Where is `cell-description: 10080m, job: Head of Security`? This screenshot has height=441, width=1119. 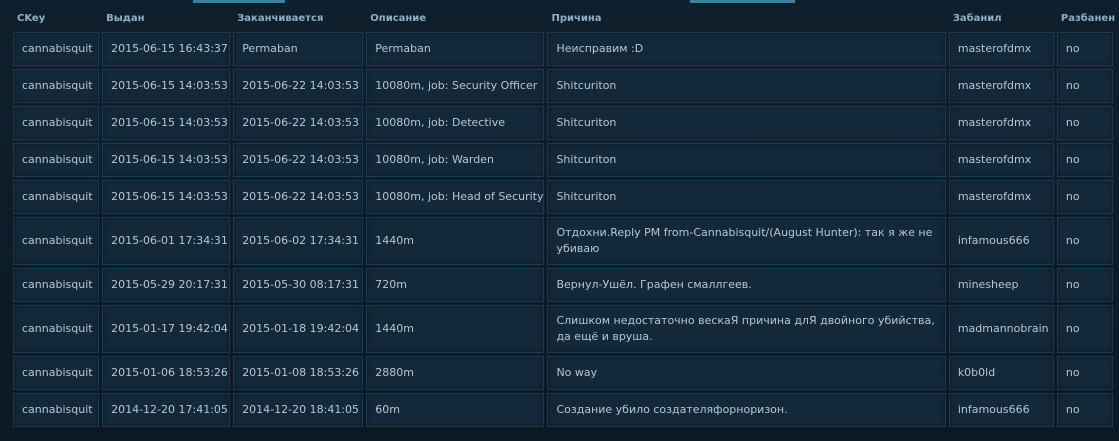 cell-description: 10080m, job: Head of Security is located at coordinates (455, 197).